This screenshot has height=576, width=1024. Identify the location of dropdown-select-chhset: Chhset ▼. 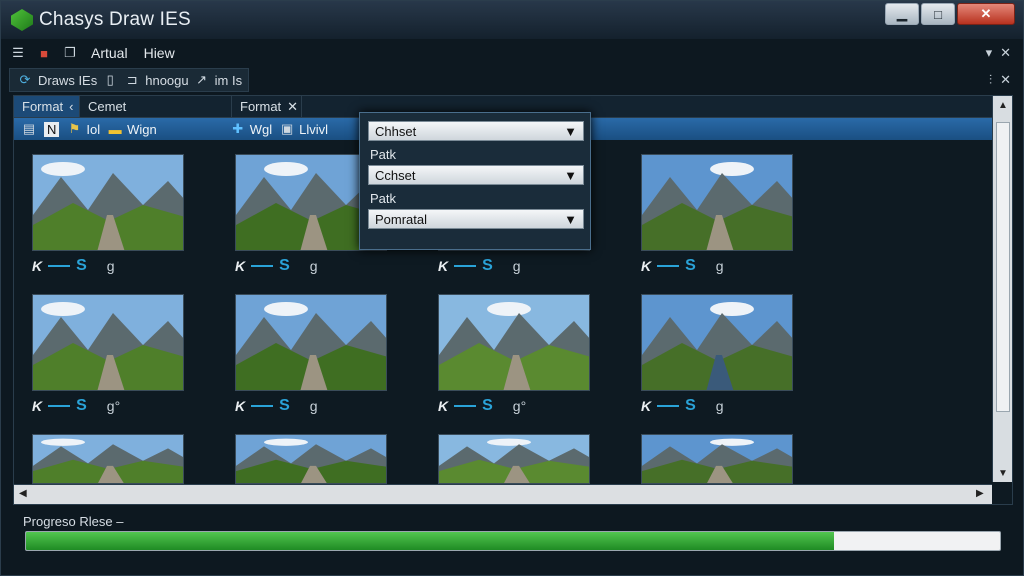
(476, 131).